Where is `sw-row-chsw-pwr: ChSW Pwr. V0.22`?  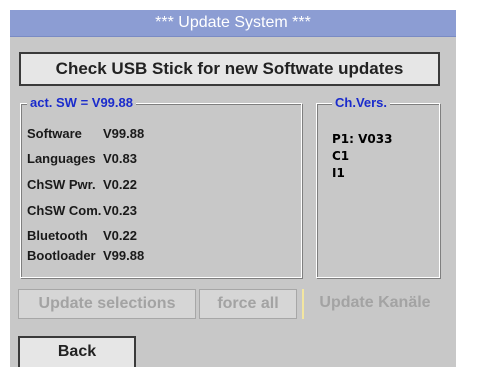
sw-row-chsw-pwr: ChSW Pwr. V0.22 is located at coordinates (82, 184).